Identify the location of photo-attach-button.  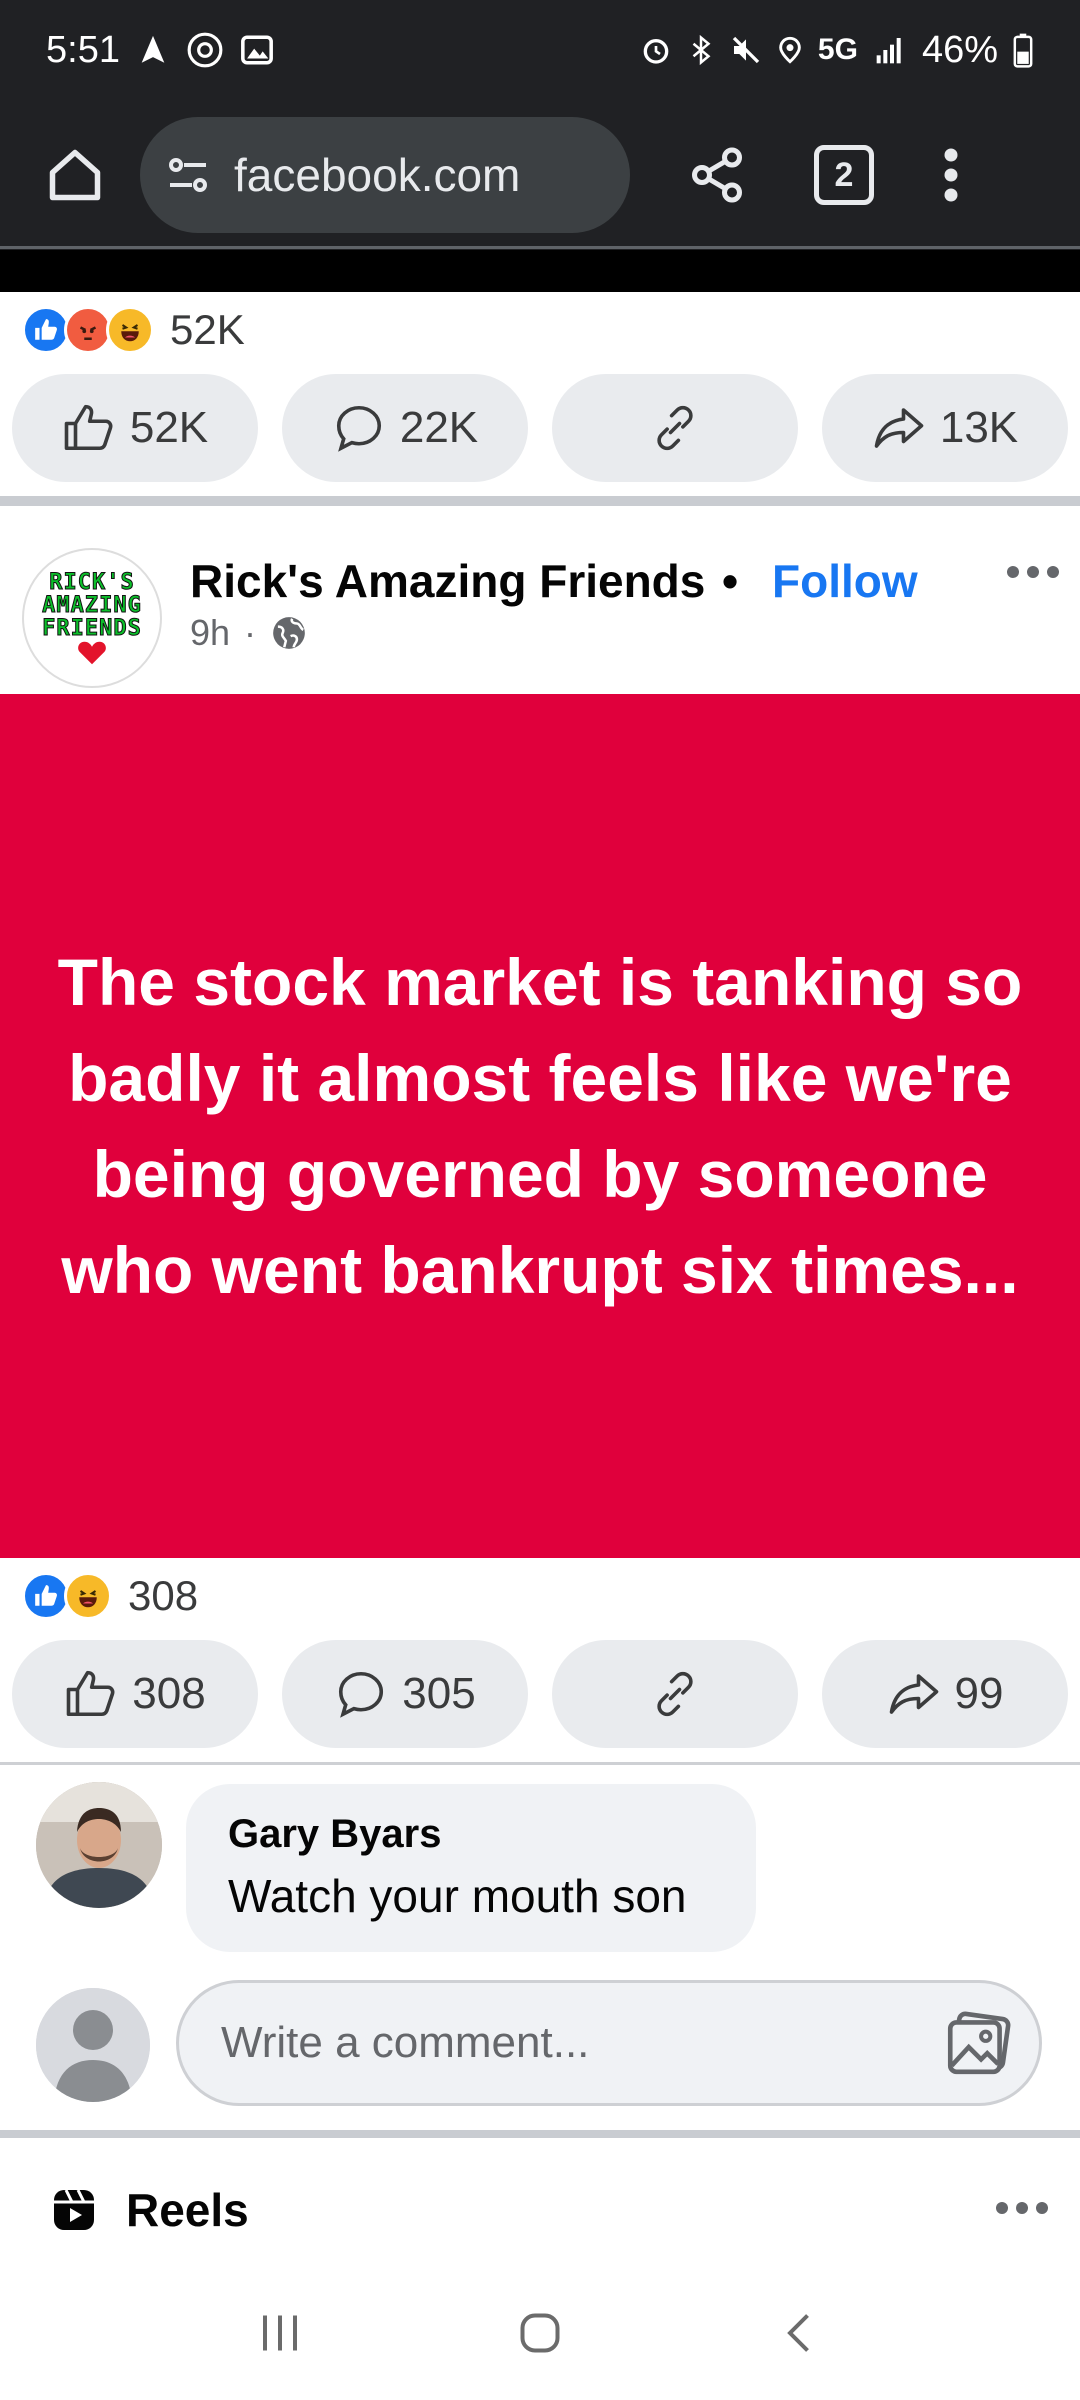
(978, 2049).